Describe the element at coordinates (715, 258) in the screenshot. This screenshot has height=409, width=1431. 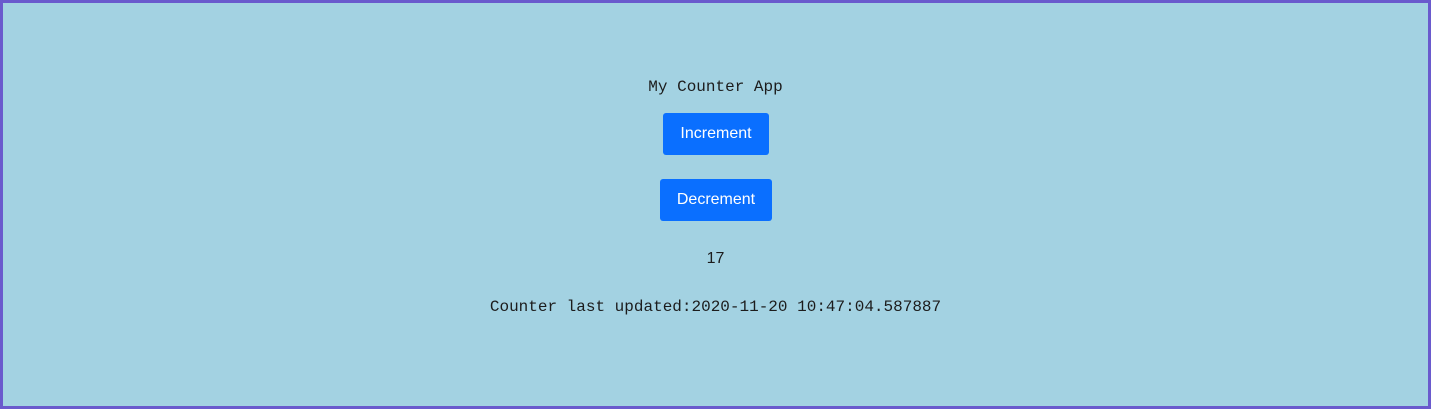
I see `counter-value: 17` at that location.